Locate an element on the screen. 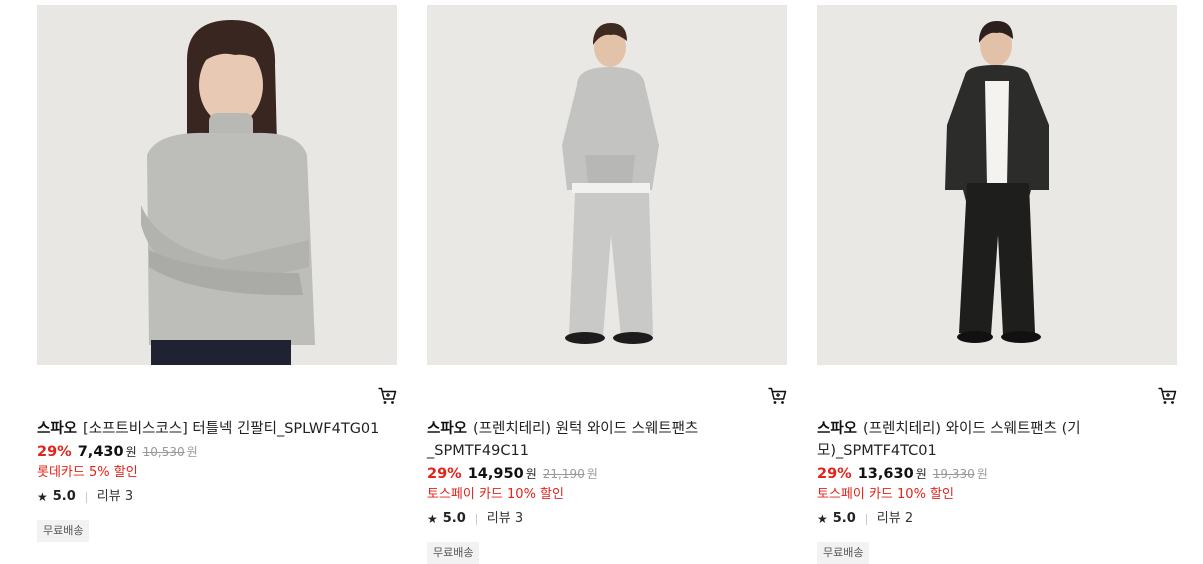  card-promo: 롯데카드 5% 할인 is located at coordinates (87, 472).